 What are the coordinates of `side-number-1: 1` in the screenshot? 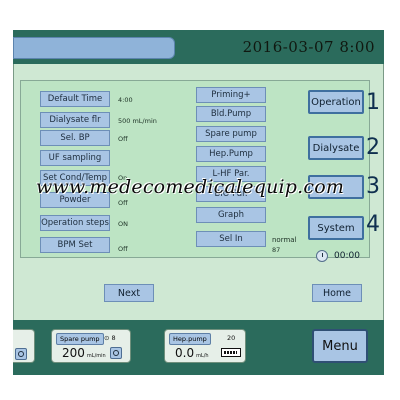 It's located at (373, 102).